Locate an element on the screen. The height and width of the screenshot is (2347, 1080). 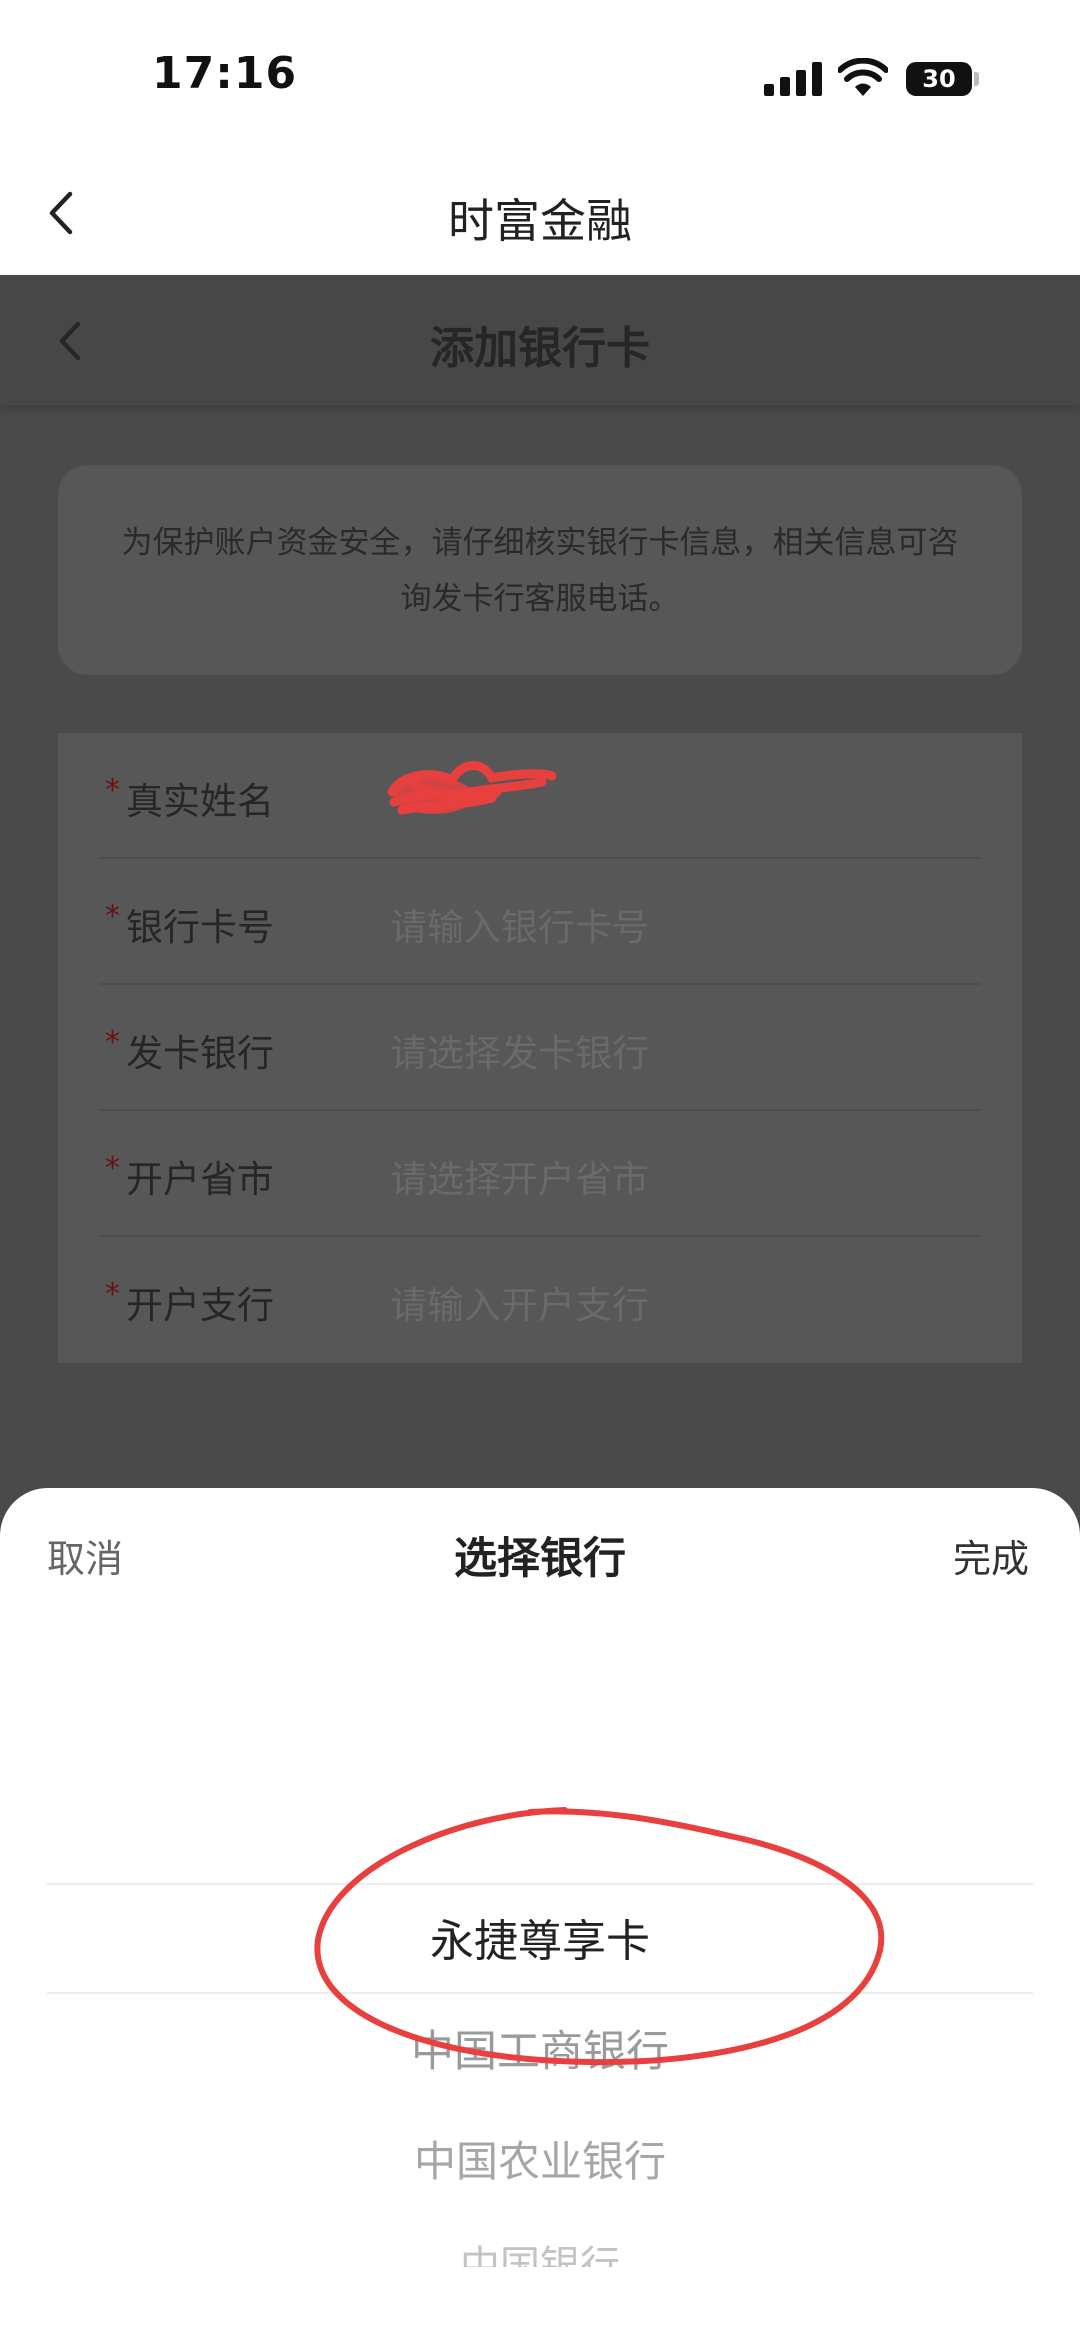
picker-option: 中国农业银行 is located at coordinates (540, 2158).